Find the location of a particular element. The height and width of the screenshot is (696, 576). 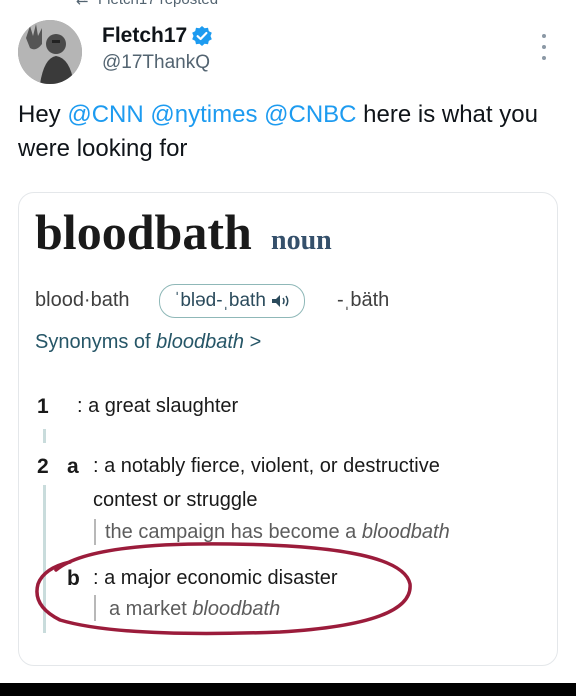

sense-2a-definition-line2: contest or struggle is located at coordinates (175, 500).